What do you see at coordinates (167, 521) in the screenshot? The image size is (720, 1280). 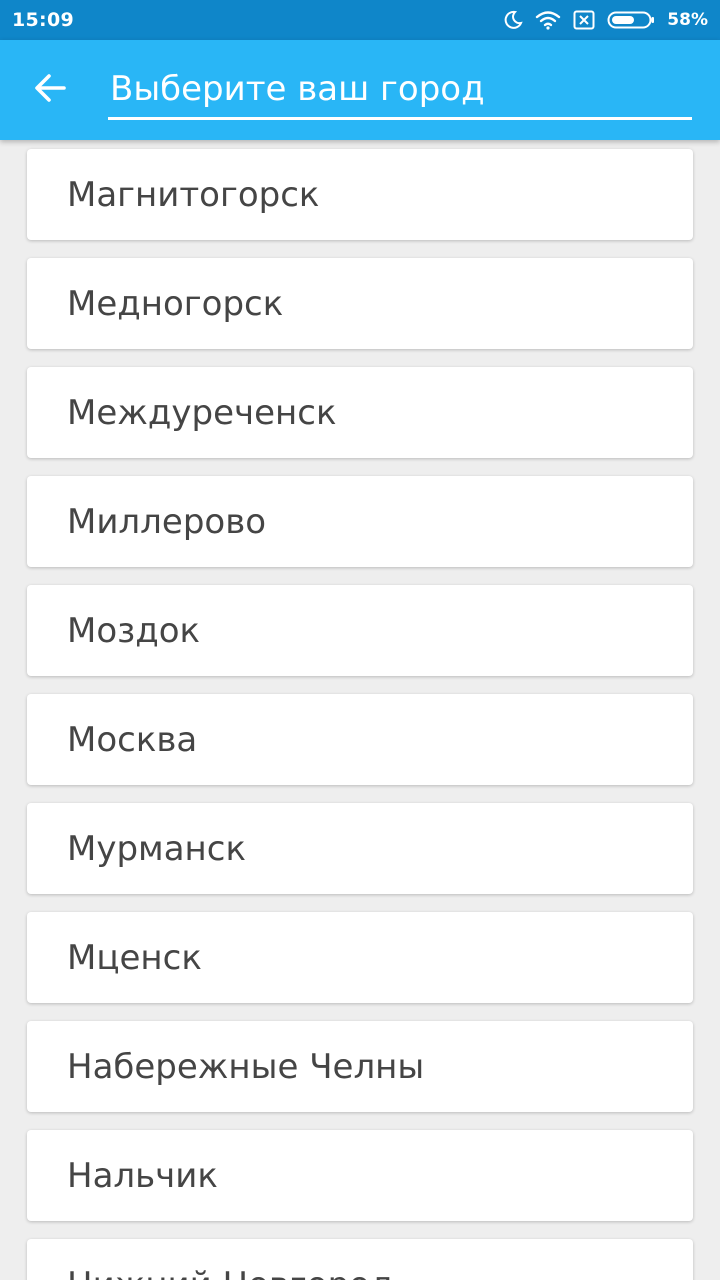 I see `city-name: Миллерово` at bounding box center [167, 521].